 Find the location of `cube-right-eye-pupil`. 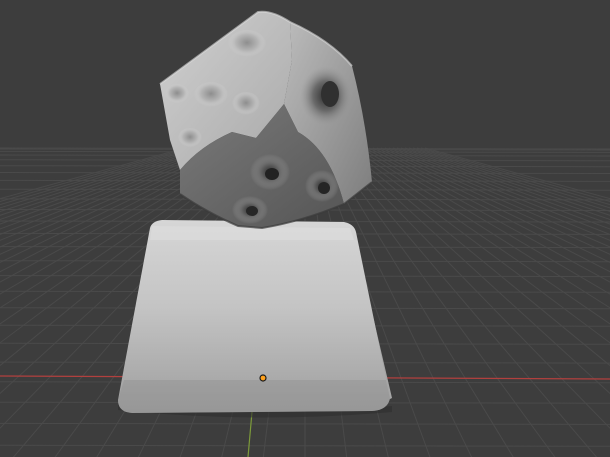

cube-right-eye-pupil is located at coordinates (330, 94).